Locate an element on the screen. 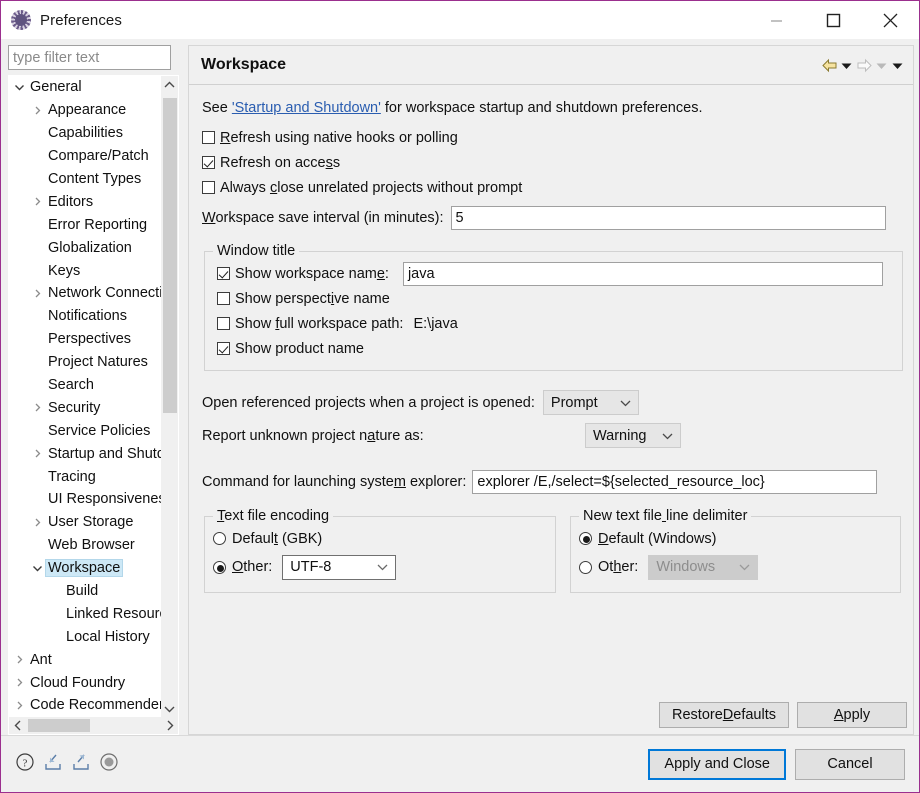 Image resolution: width=920 pixels, height=793 pixels. workspace-name-input: java is located at coordinates (642, 273).